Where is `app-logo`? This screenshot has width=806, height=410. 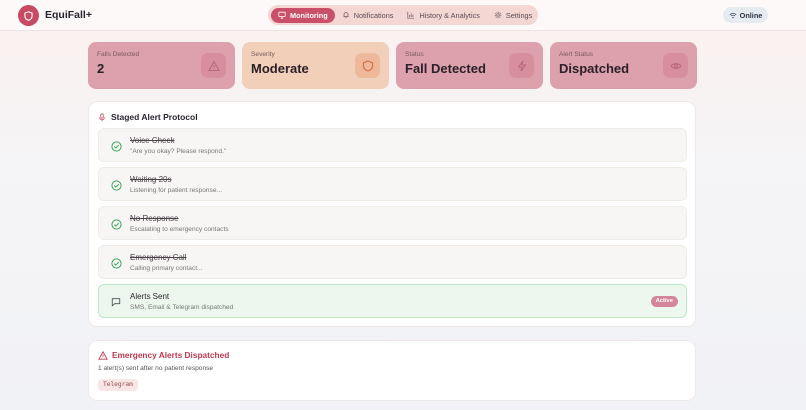 app-logo is located at coordinates (28, 15).